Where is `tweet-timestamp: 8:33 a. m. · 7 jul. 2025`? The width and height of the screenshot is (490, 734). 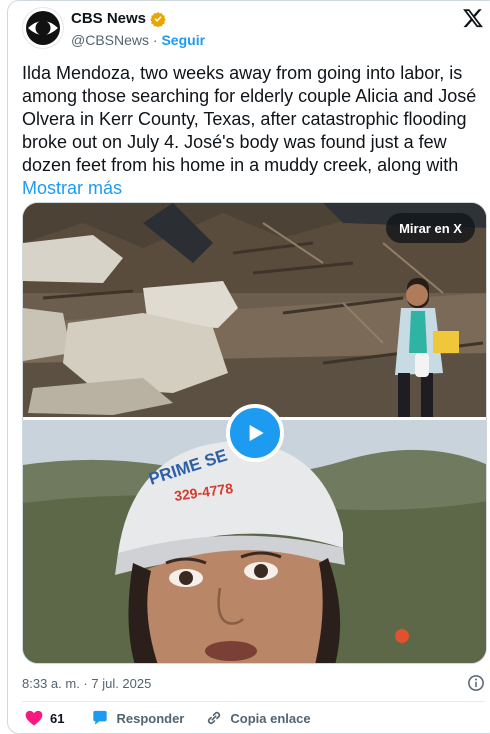 tweet-timestamp: 8:33 a. m. · 7 jul. 2025 is located at coordinates (86, 683).